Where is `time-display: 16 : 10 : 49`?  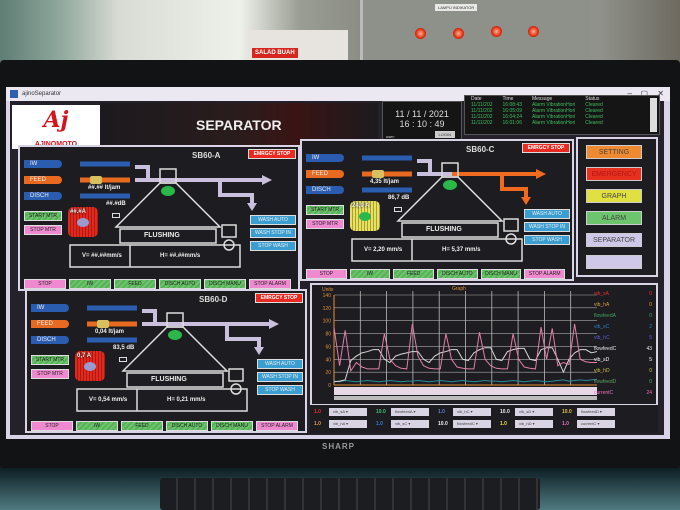 time-display: 16 : 10 : 49 is located at coordinates (422, 124).